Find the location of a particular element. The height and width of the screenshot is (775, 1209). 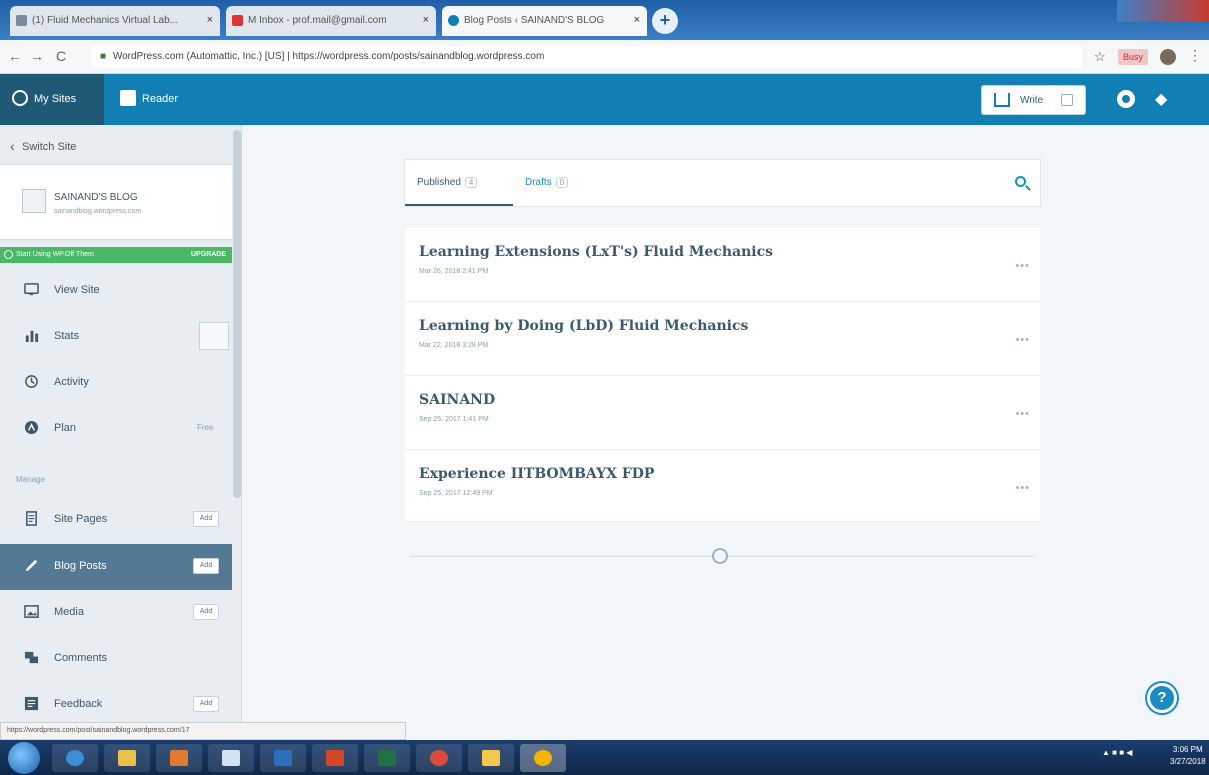

sidebar-item-comments: Comments is located at coordinates (116, 659).